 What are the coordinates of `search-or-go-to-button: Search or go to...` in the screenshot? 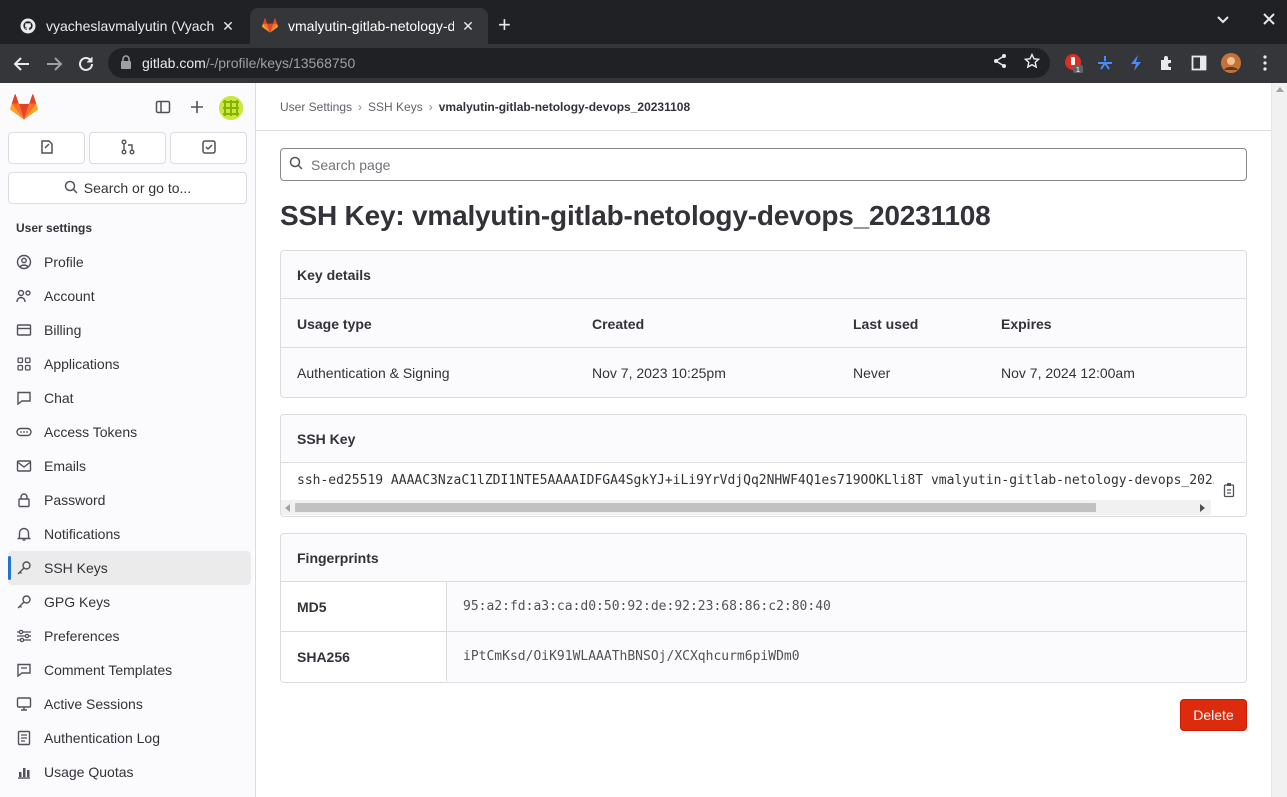 It's located at (127, 188).